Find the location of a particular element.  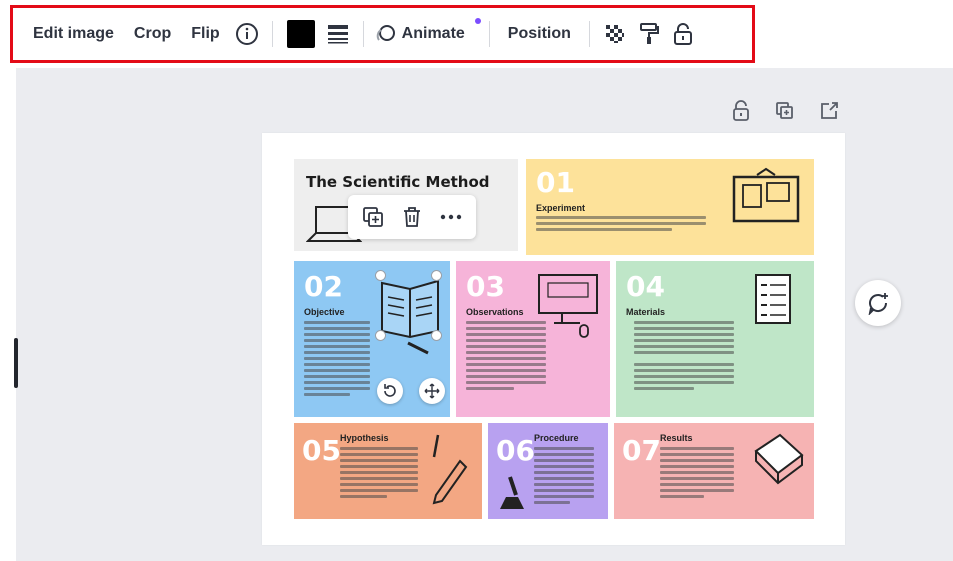

step-label: Experiment is located at coordinates (561, 208).